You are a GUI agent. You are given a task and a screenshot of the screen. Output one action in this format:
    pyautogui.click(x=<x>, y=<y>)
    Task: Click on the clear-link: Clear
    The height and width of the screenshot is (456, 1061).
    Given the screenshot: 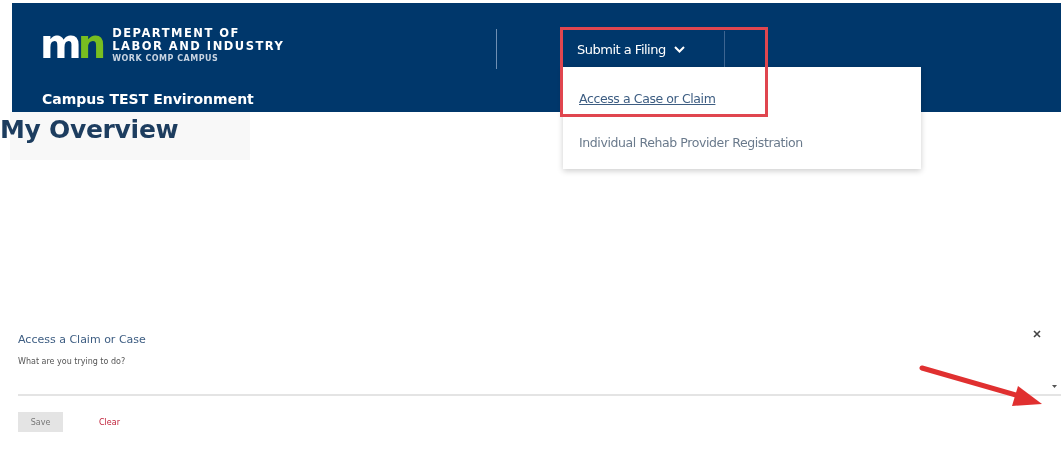 What is the action you would take?
    pyautogui.click(x=109, y=422)
    